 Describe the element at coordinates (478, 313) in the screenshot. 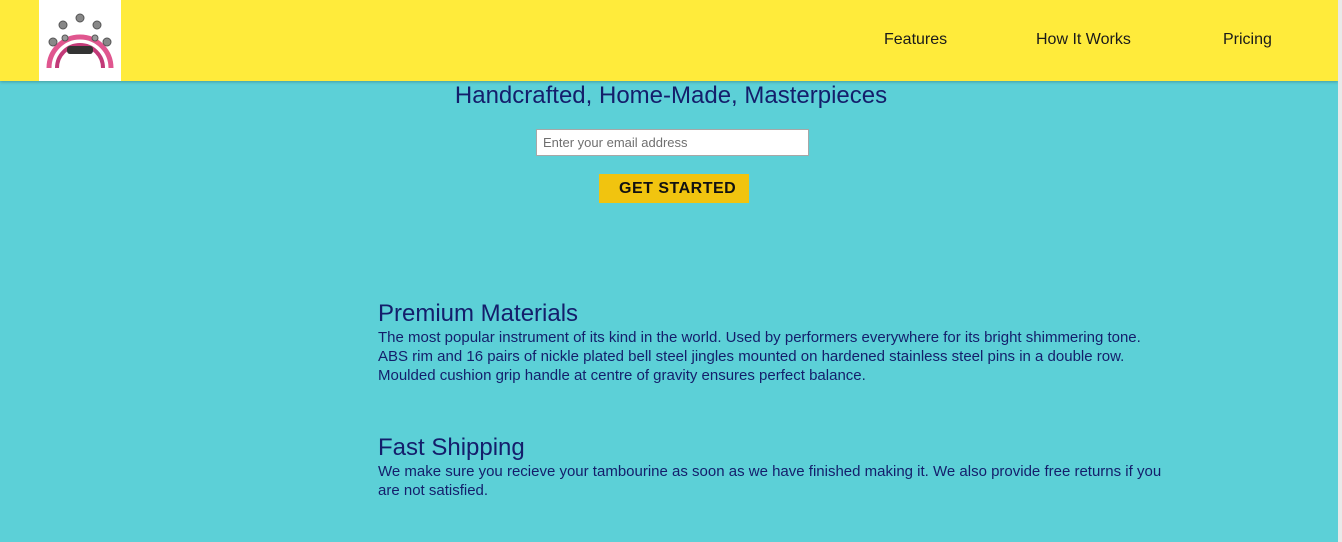

I see `feature-title: Premium Materials` at that location.